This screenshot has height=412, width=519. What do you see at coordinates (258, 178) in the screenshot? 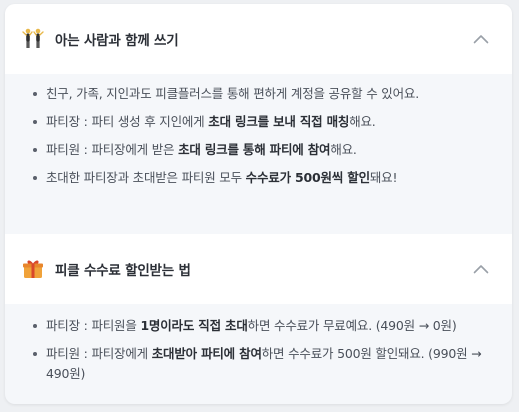
I see `list-item: 초대한 파티장과 초대받은 파티원 모두 수수료가 500원씩 할인돼요!` at bounding box center [258, 178].